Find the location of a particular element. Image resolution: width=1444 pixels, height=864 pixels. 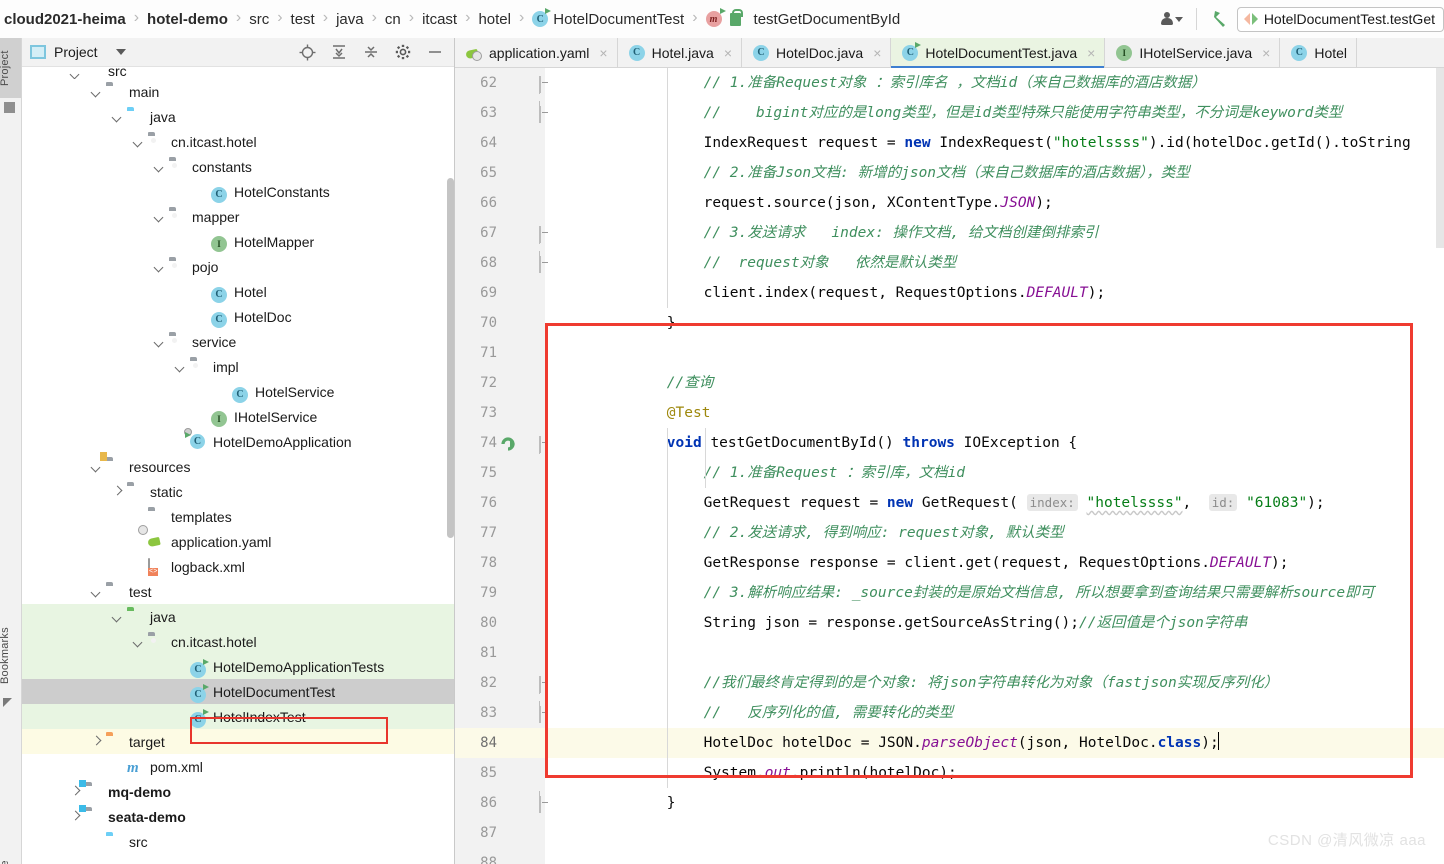

tree-node-pojo: pojo is located at coordinates (238, 266).